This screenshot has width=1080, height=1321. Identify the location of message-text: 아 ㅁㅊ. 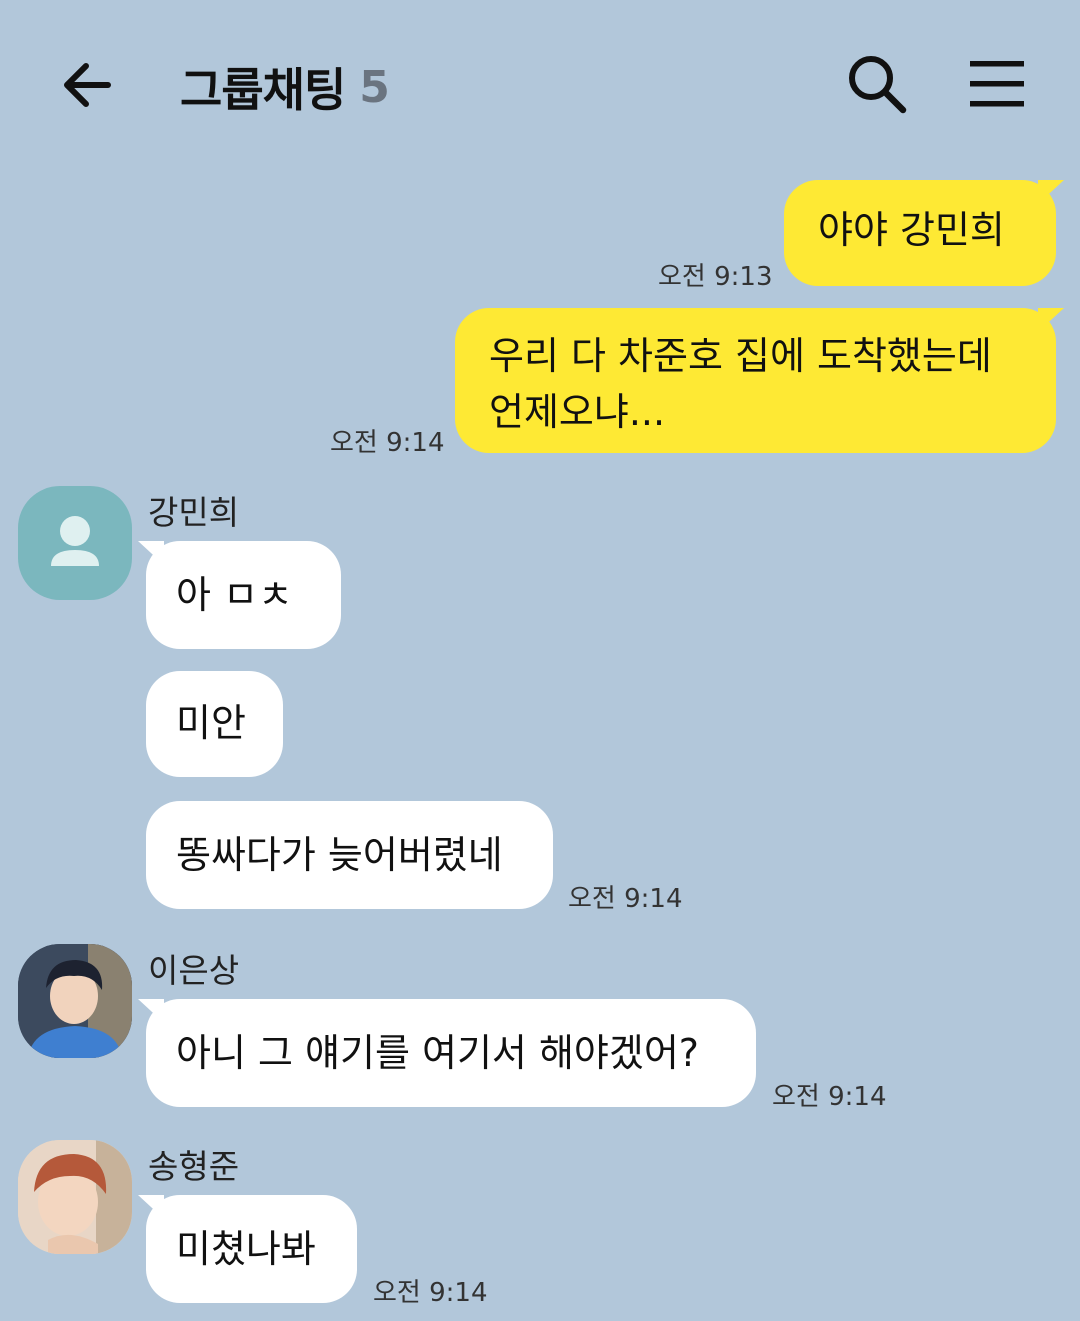
(234, 595).